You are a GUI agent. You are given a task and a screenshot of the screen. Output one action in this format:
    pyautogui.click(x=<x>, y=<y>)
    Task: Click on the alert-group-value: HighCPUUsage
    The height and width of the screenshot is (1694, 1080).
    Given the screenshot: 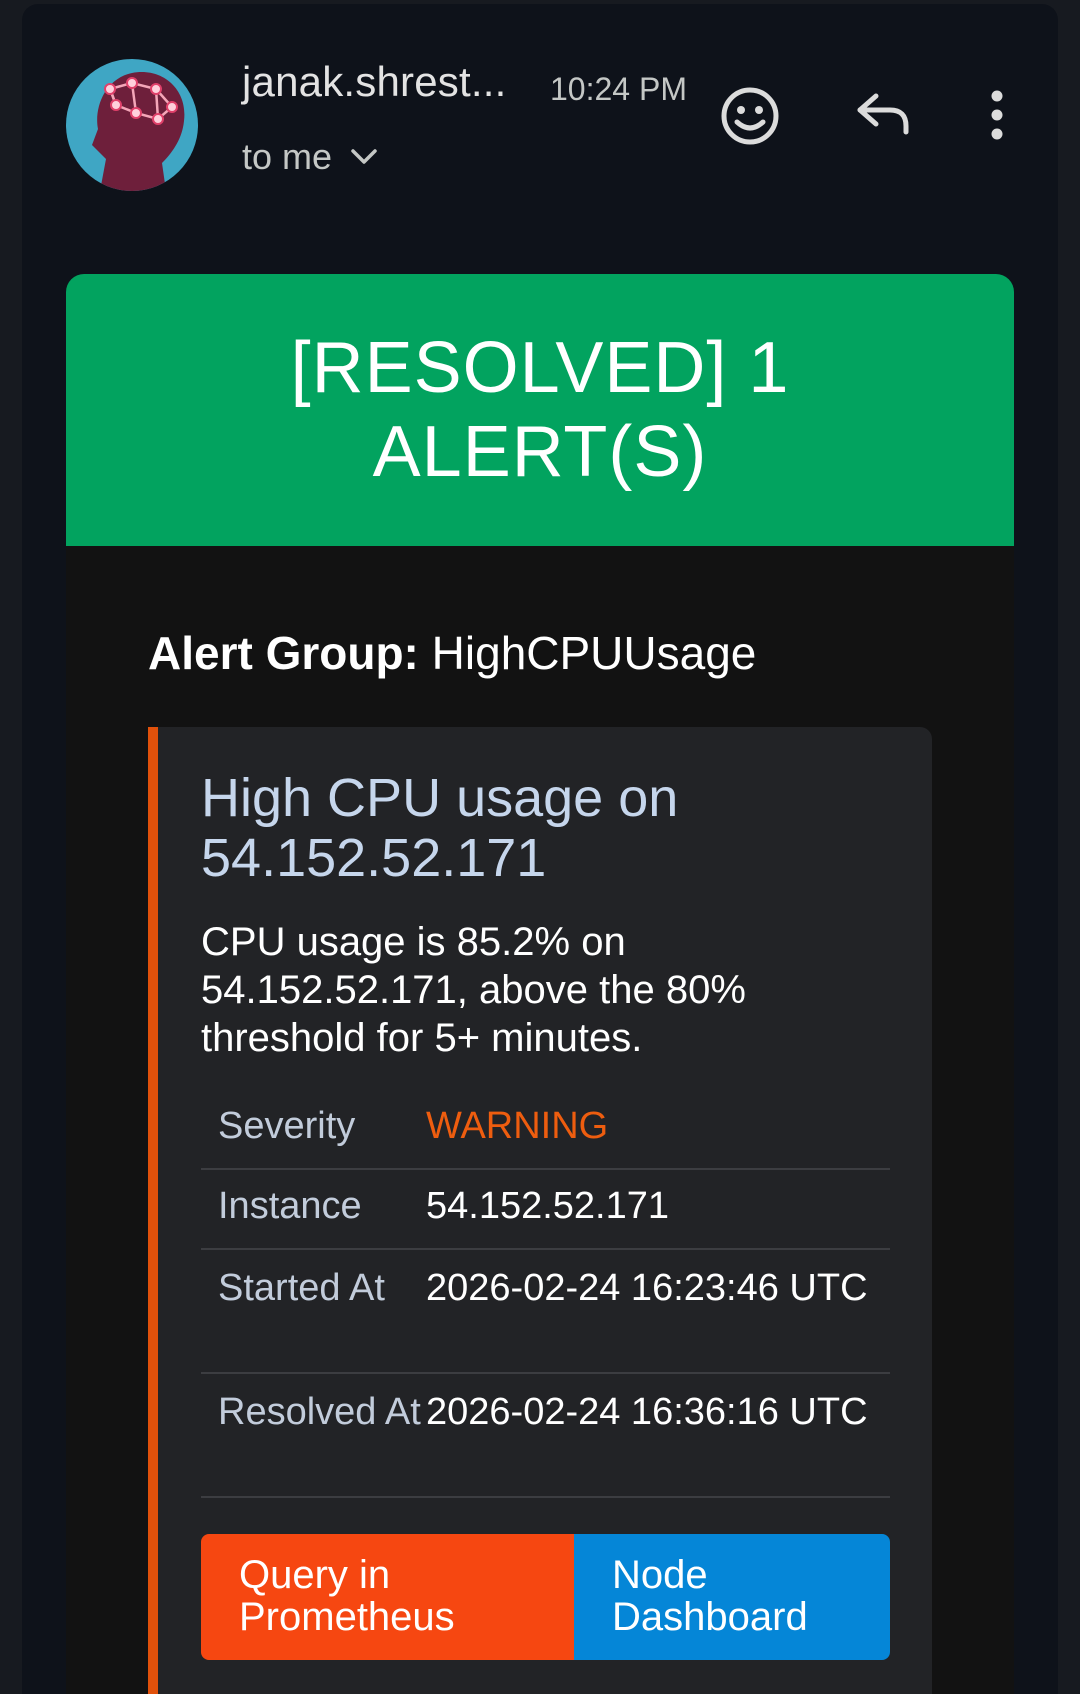 What is the action you would take?
    pyautogui.click(x=594, y=653)
    